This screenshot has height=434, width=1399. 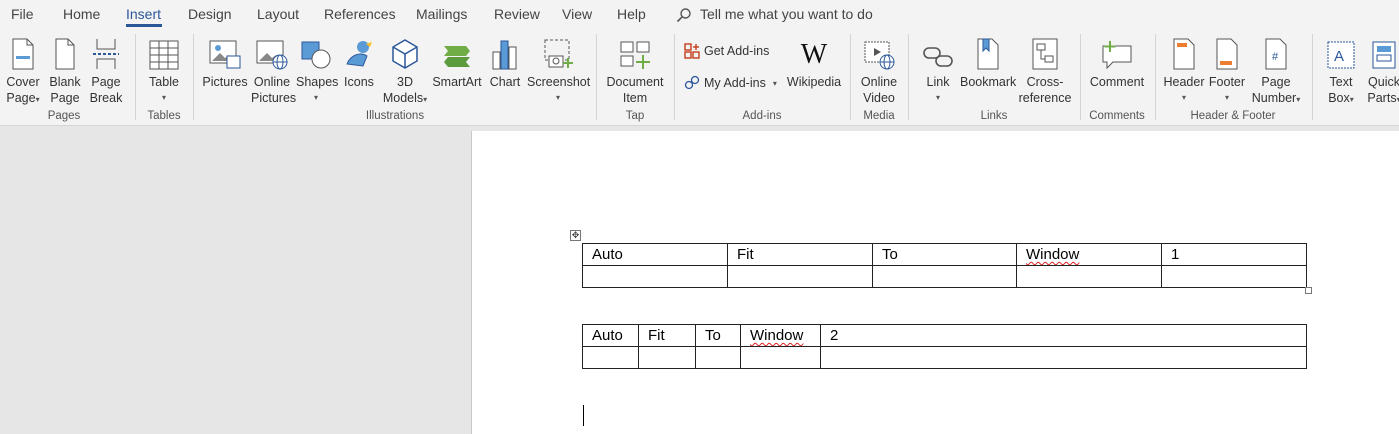 I want to click on table-cell: 1, so click(x=1234, y=254).